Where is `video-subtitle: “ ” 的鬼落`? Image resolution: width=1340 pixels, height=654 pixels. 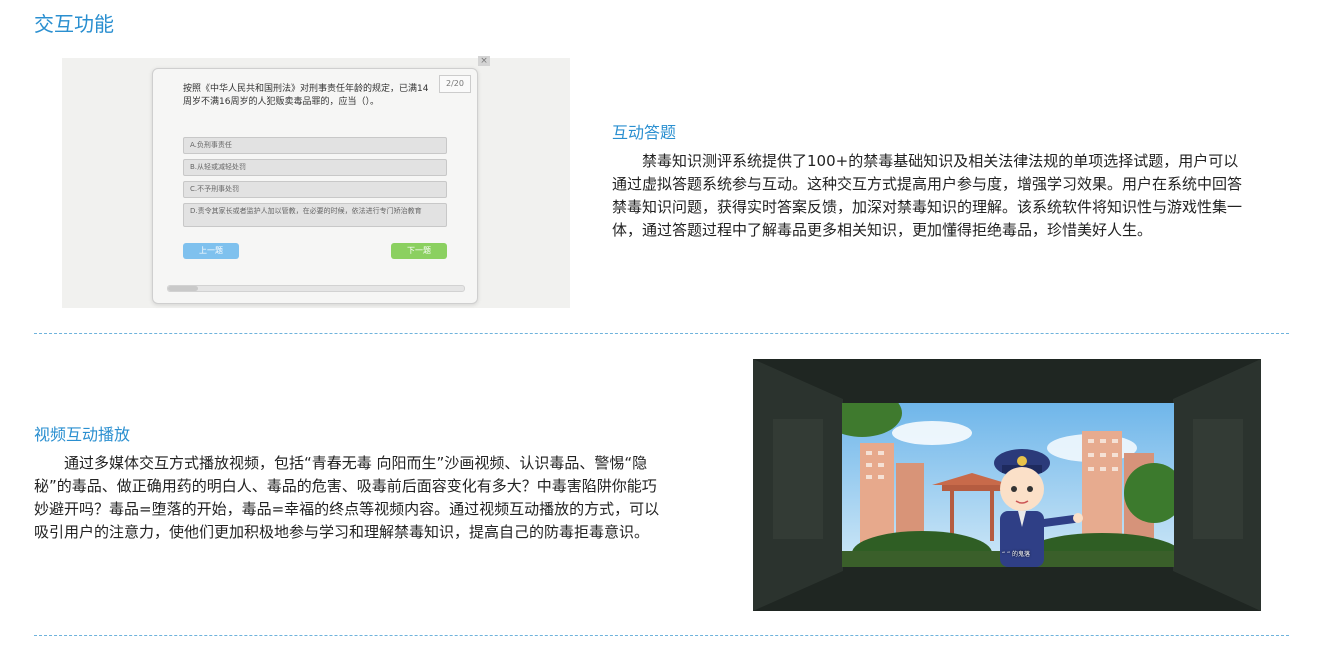 video-subtitle: “ ” 的鬼落 is located at coordinates (1016, 554).